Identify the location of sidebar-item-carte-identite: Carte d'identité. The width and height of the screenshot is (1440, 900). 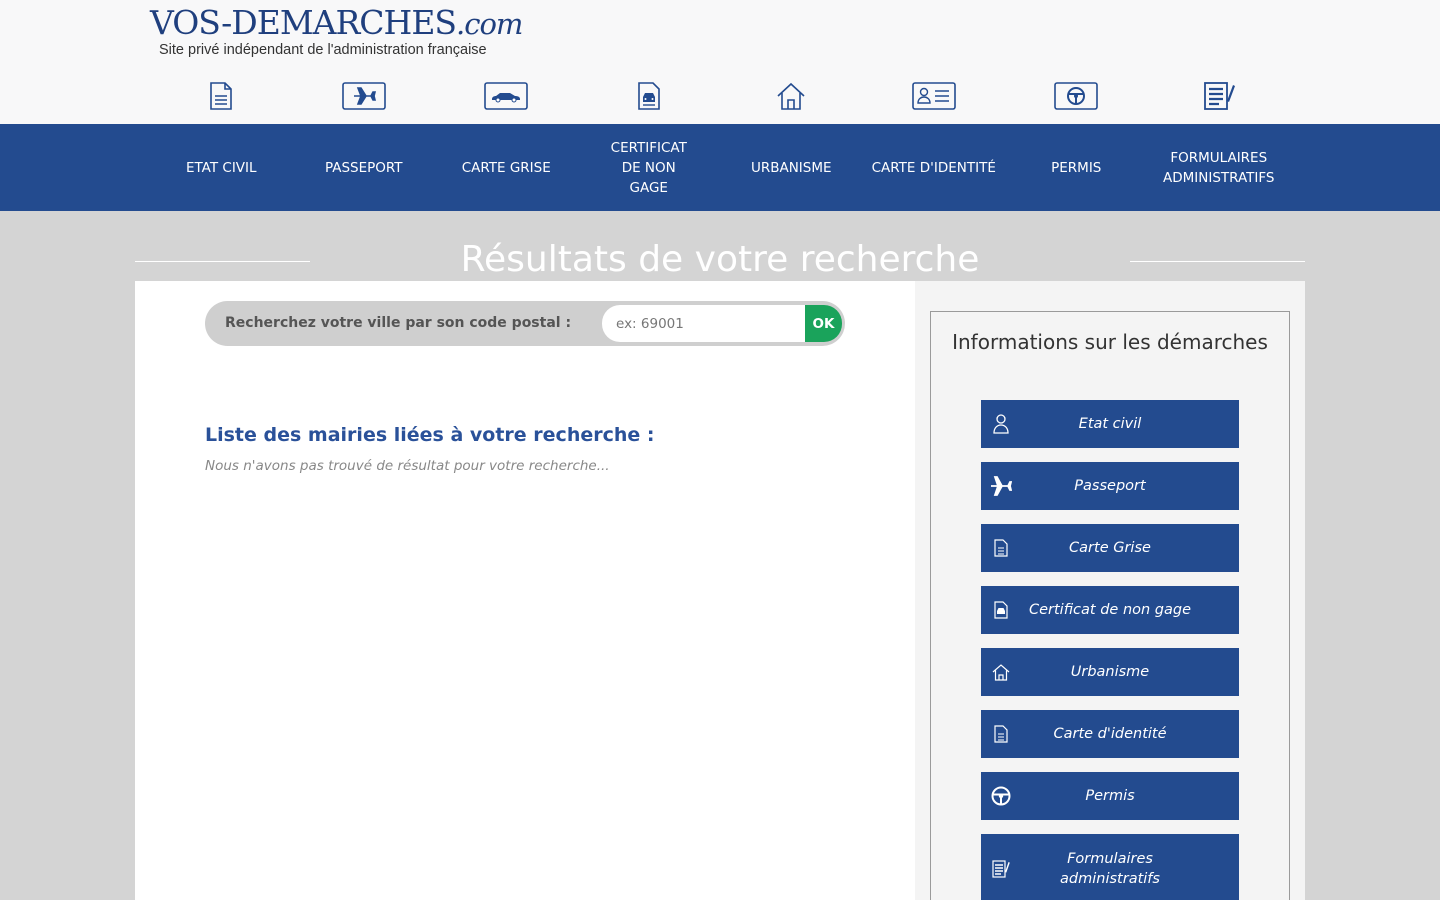
(1110, 734).